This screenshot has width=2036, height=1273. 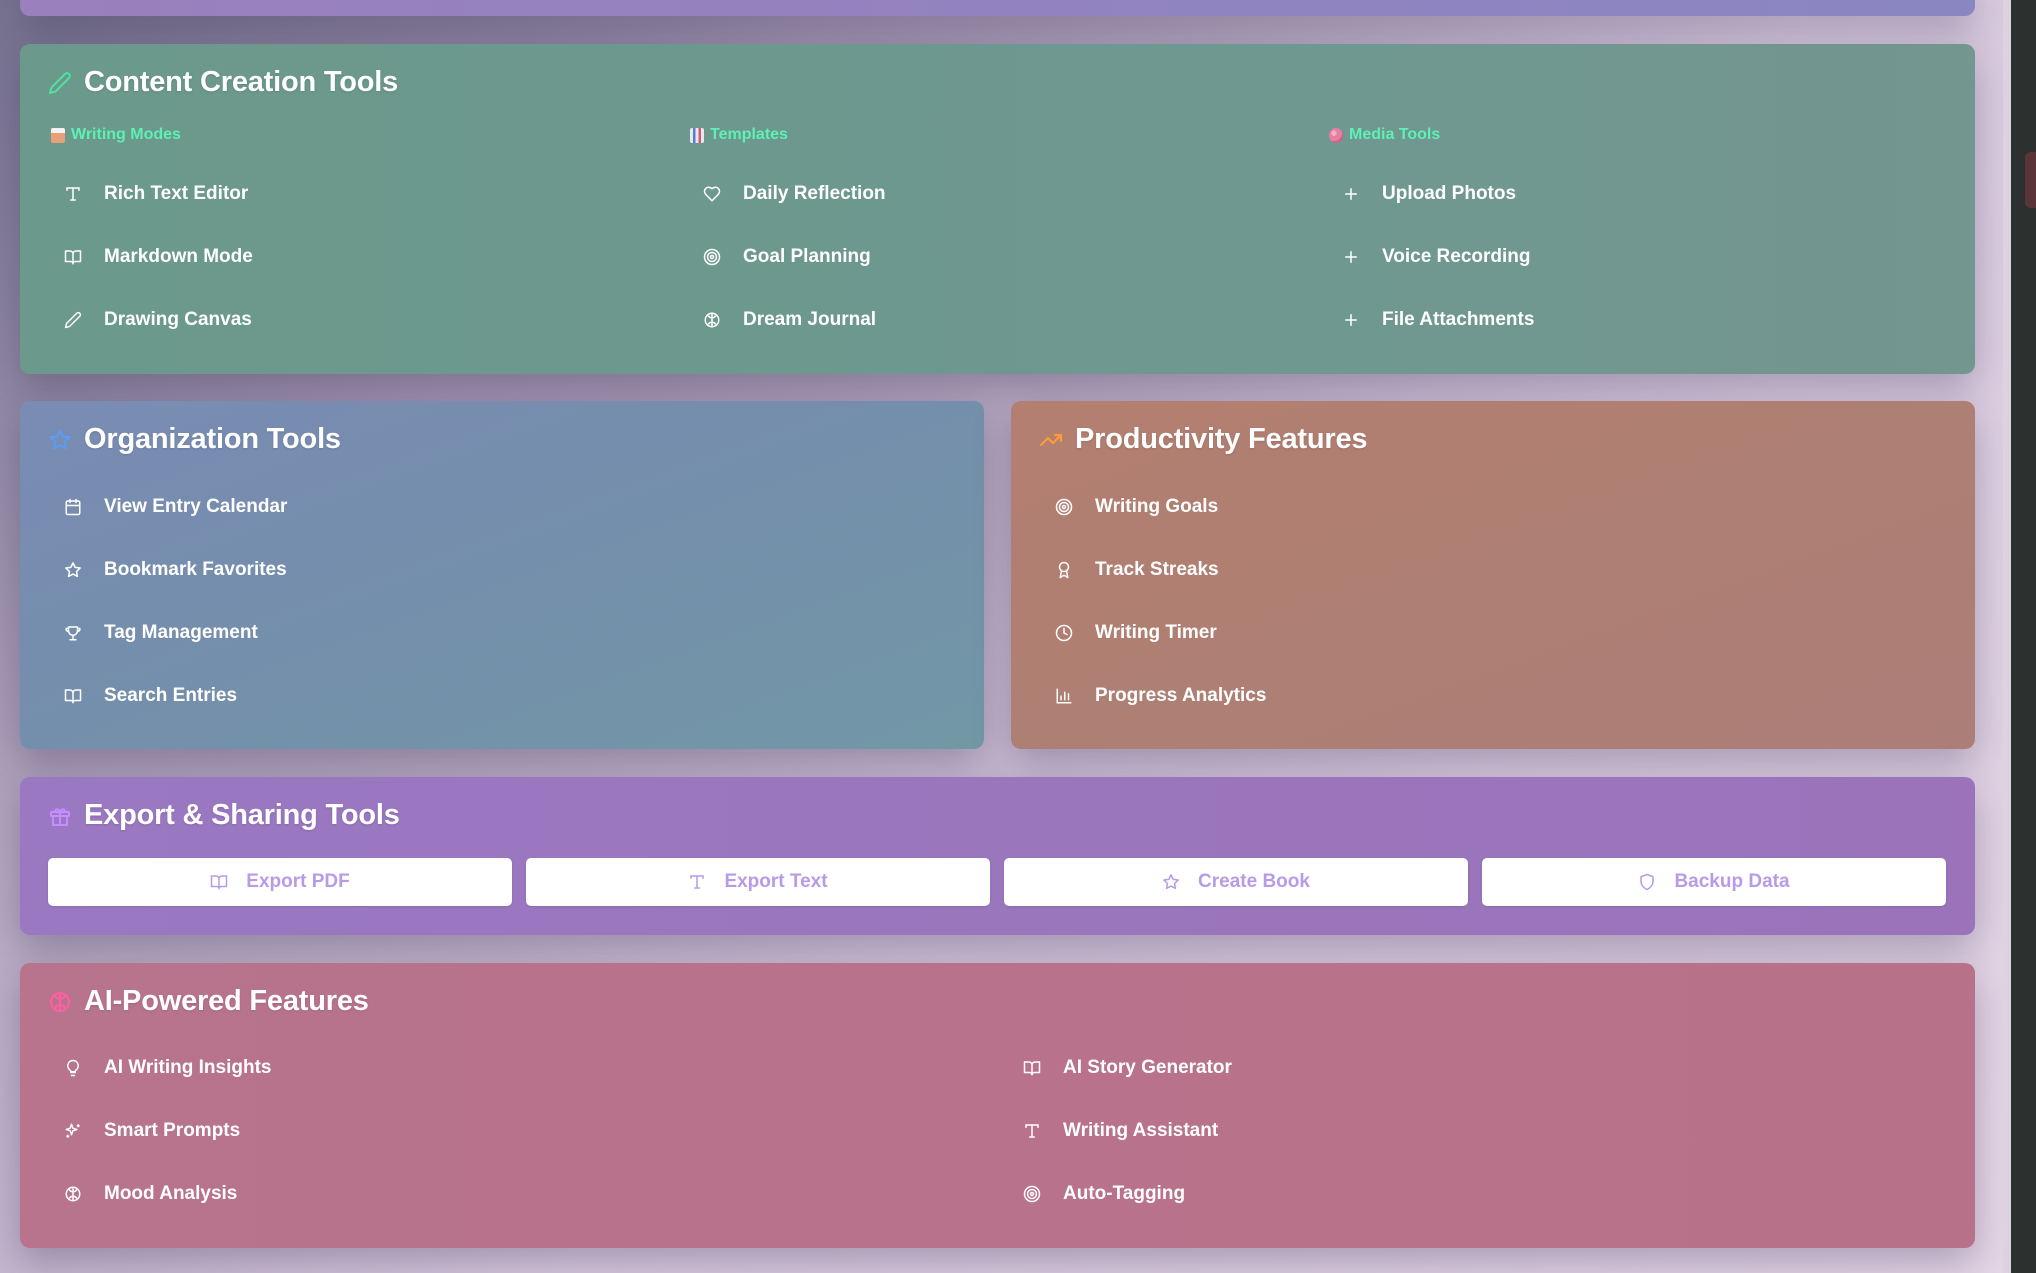 I want to click on voice-recording-item: Voice Recording, so click(x=1436, y=257).